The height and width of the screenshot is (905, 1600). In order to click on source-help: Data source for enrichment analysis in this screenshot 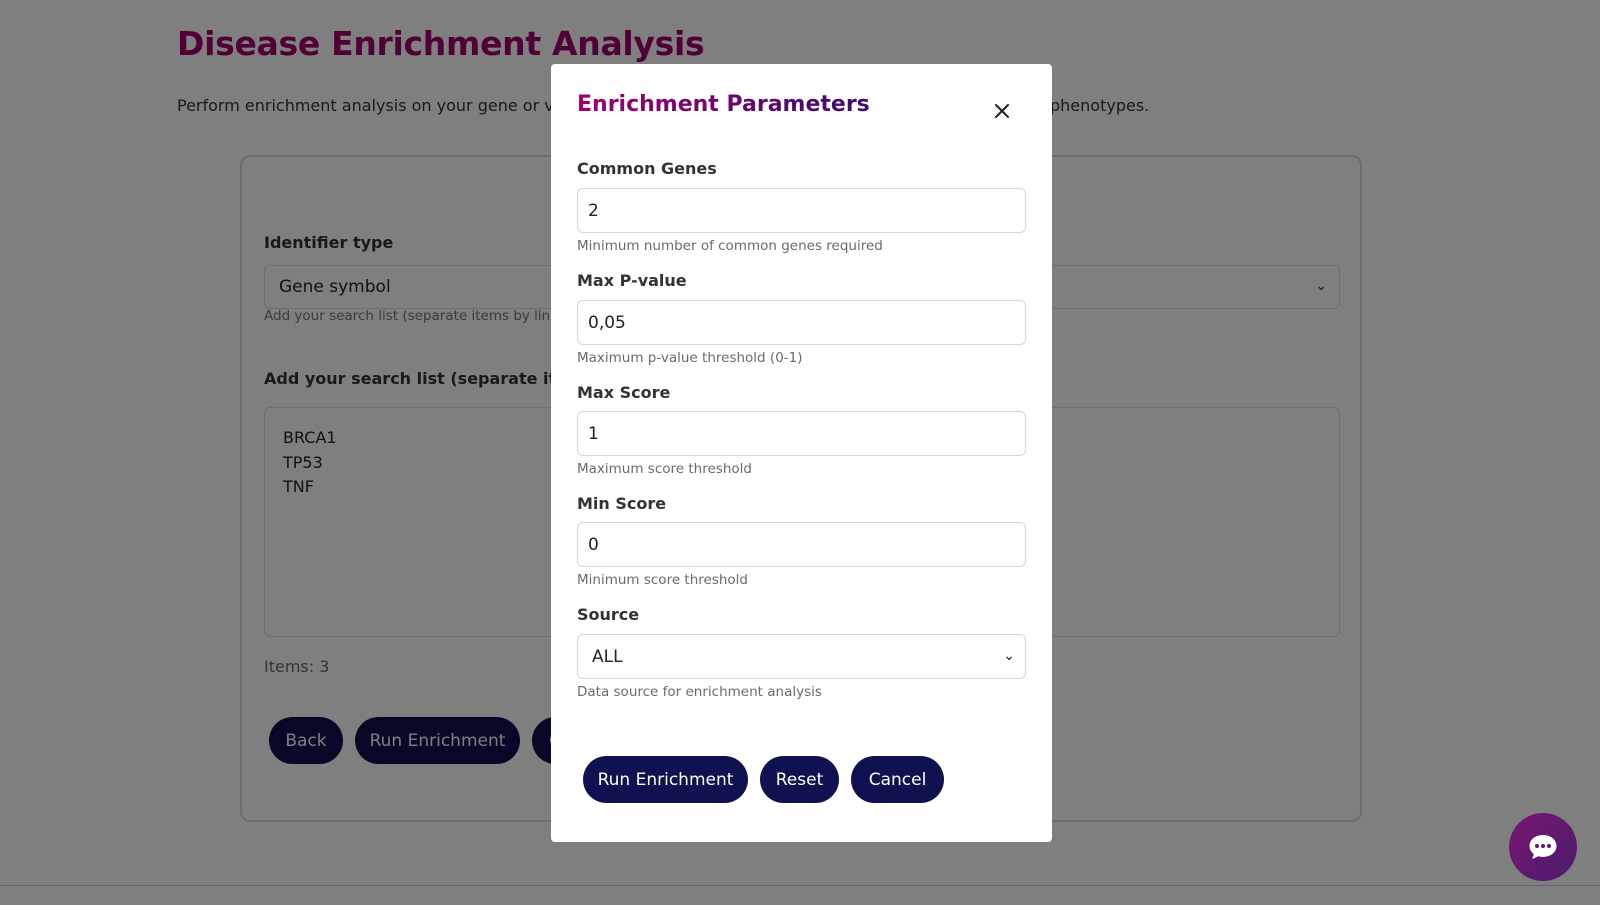, I will do `click(699, 692)`.